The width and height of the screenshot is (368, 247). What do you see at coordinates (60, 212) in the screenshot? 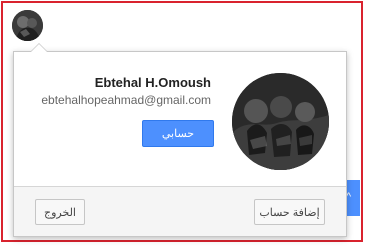
I see `sign-out-button: الخروج` at bounding box center [60, 212].